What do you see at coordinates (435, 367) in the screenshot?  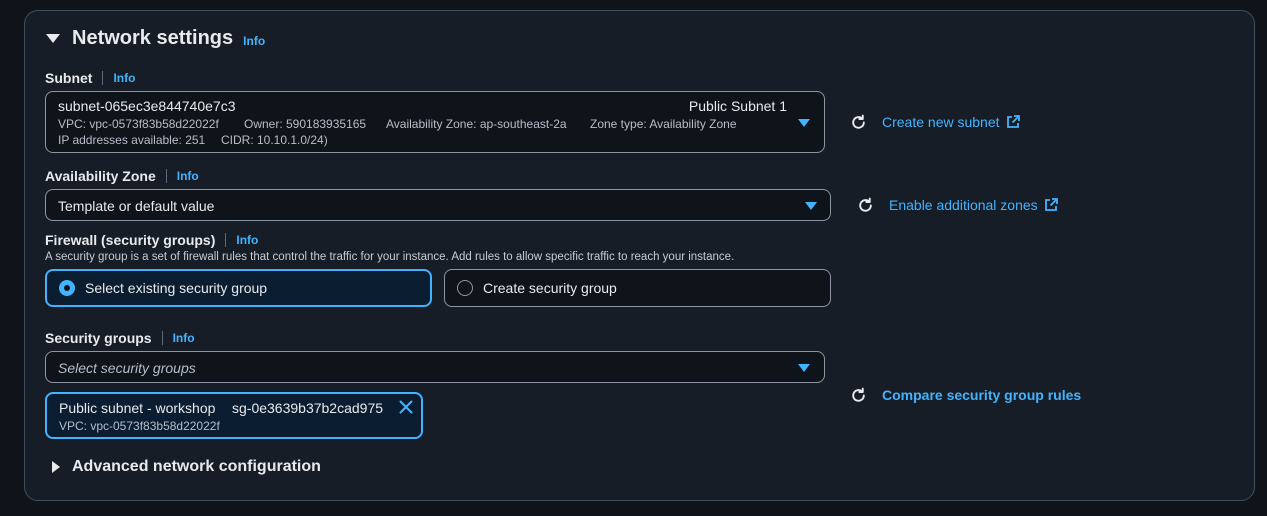 I see `sg-multiselect: Select security groups` at bounding box center [435, 367].